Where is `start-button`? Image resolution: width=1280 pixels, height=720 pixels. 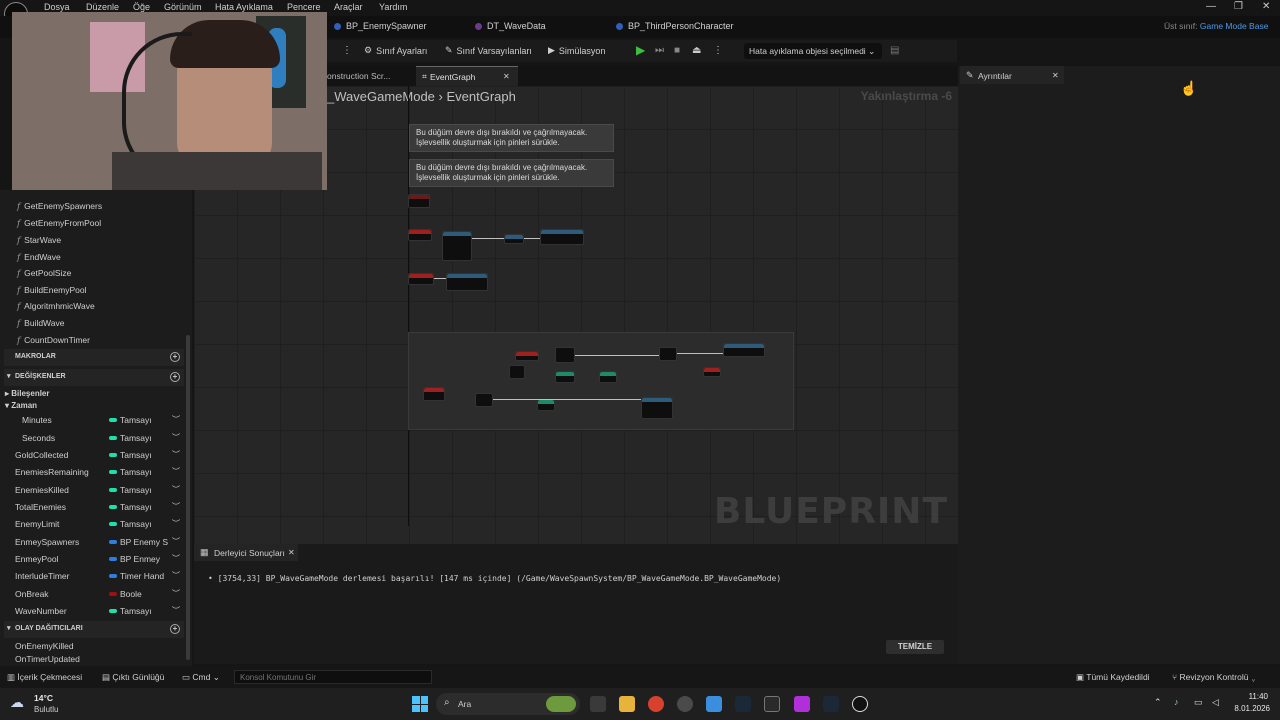 start-button is located at coordinates (420, 704).